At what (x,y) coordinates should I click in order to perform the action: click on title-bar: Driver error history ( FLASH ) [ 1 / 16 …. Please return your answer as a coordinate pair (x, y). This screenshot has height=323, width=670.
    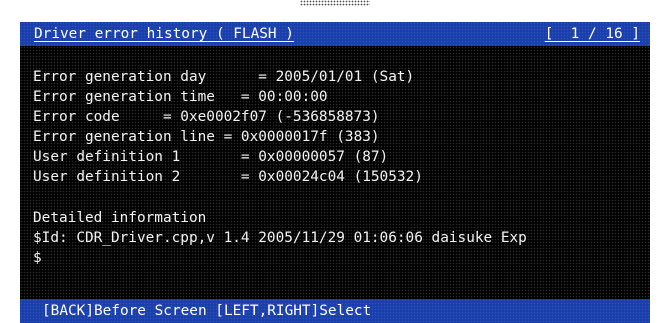
    Looking at the image, I should click on (335, 34).